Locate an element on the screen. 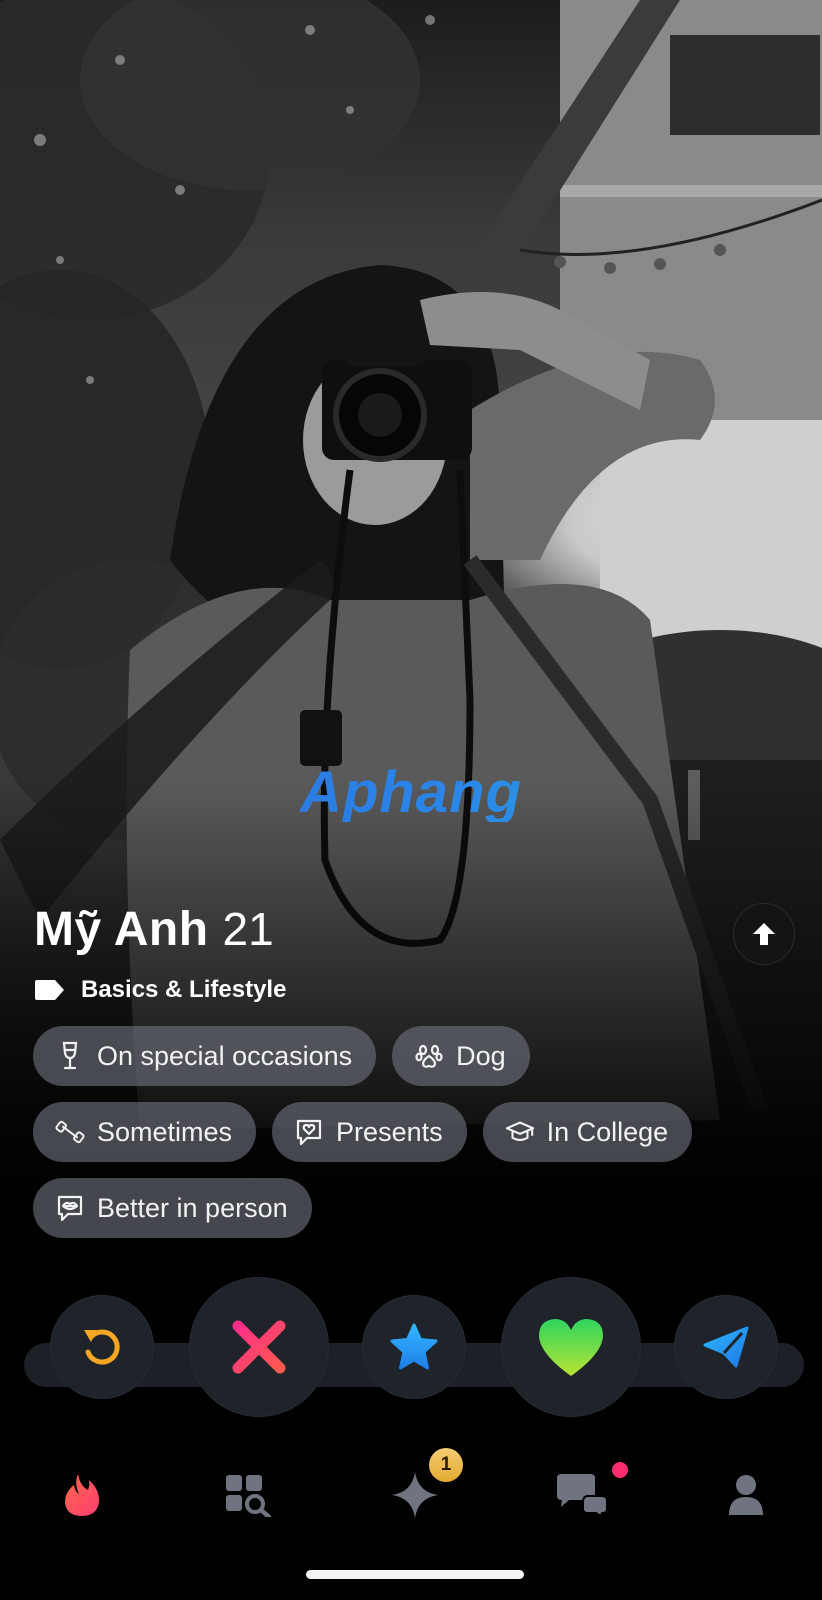 The image size is (822, 1600). graduation-cap-icon is located at coordinates (520, 1132).